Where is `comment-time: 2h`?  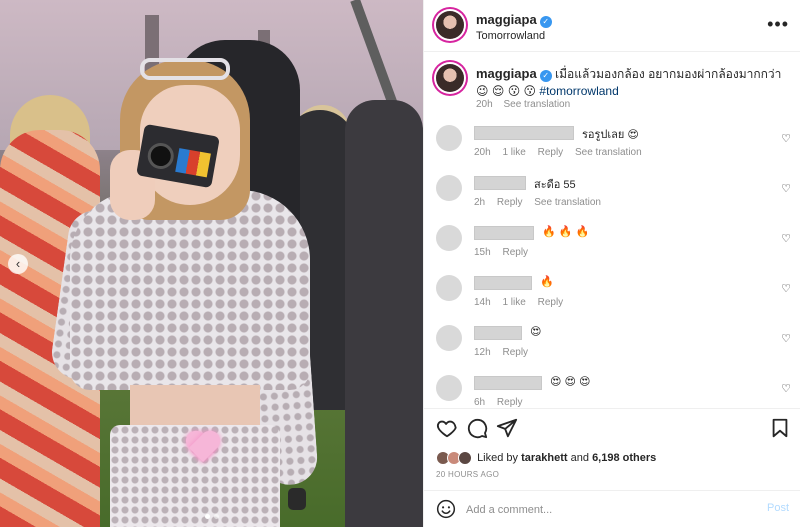 comment-time: 2h is located at coordinates (480, 202).